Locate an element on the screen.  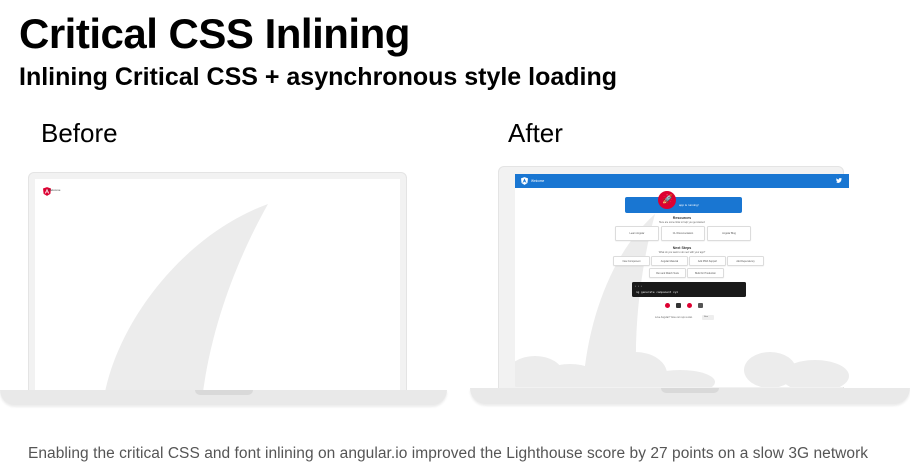
hero-banner: app is running! is located at coordinates (683, 205).